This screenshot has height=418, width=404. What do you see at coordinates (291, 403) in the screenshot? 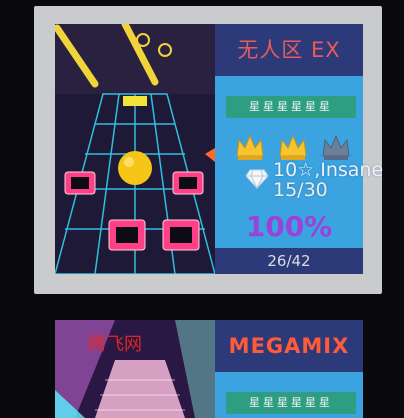
I see `level-star-rating-2: 星星星星星星` at bounding box center [291, 403].